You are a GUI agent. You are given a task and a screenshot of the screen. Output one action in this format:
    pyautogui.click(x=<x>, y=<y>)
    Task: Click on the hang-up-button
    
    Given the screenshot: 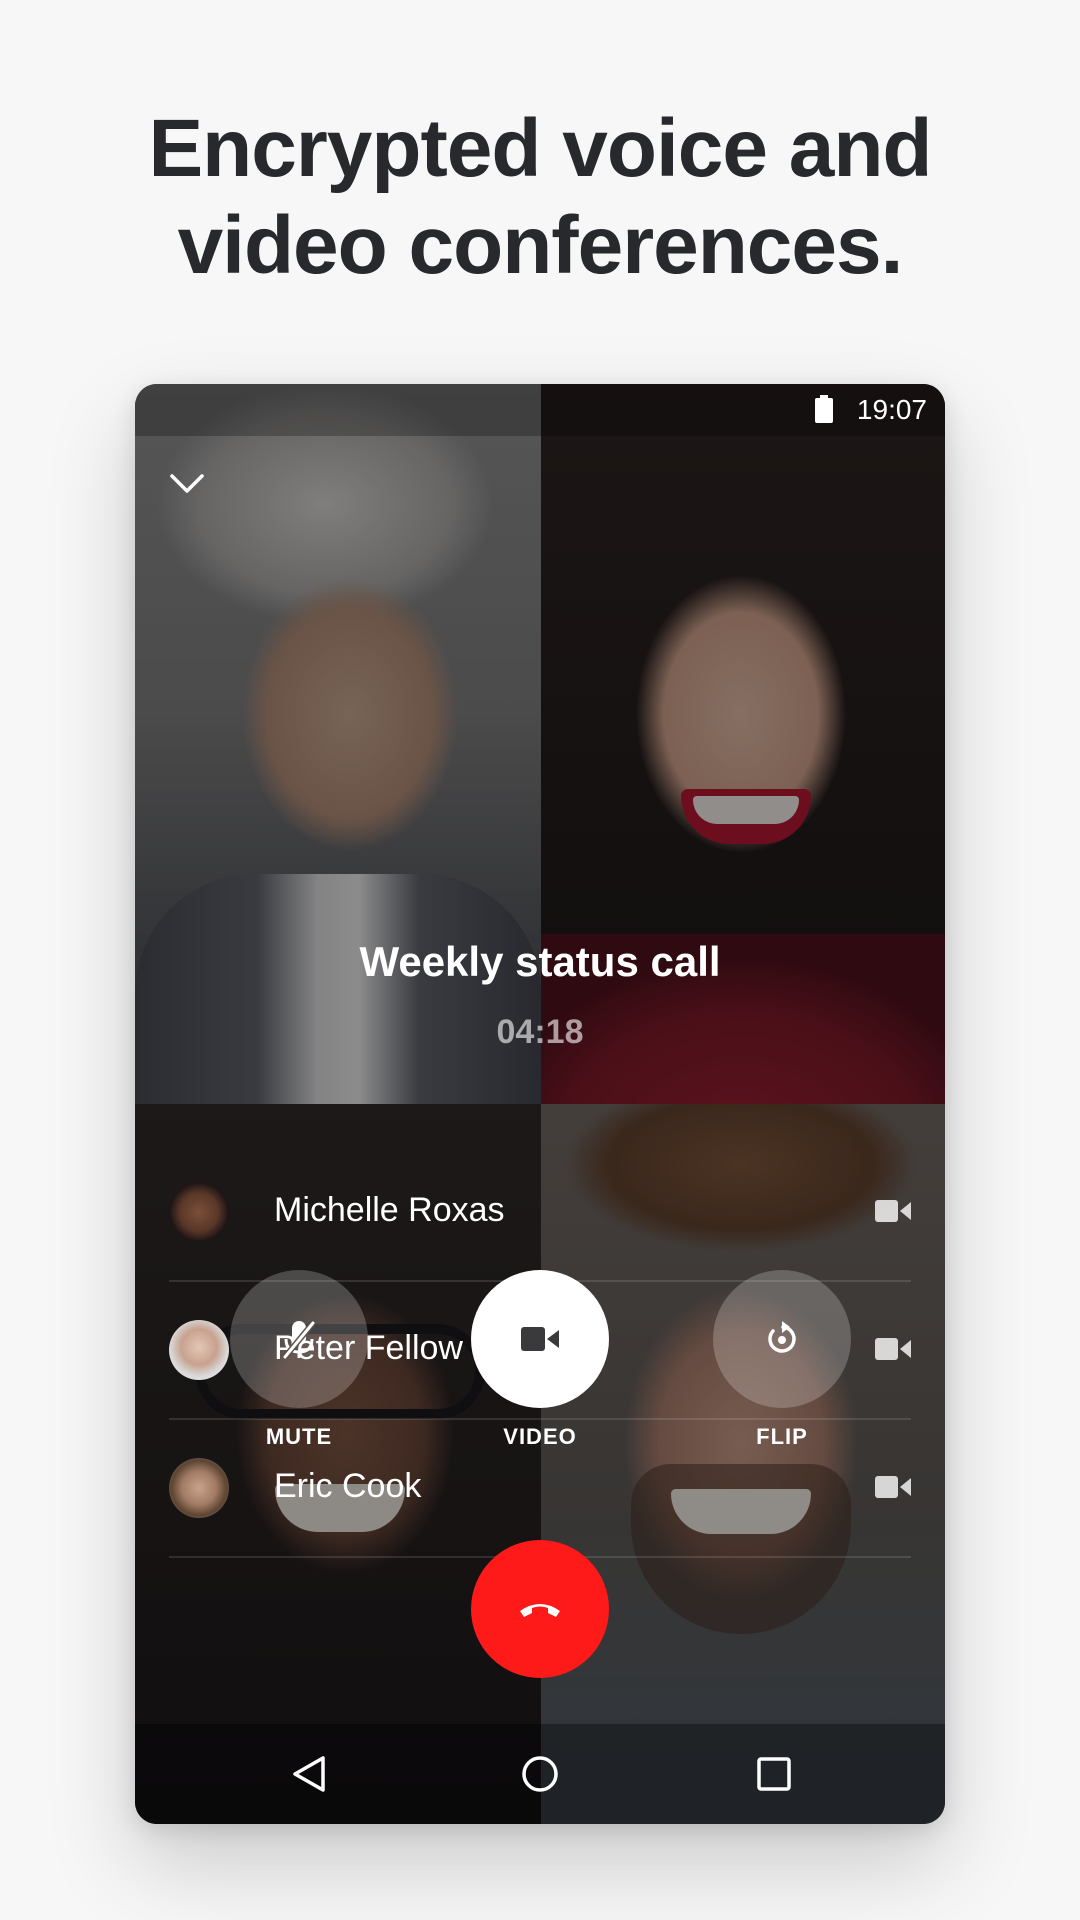 What is the action you would take?
    pyautogui.click(x=540, y=1609)
    